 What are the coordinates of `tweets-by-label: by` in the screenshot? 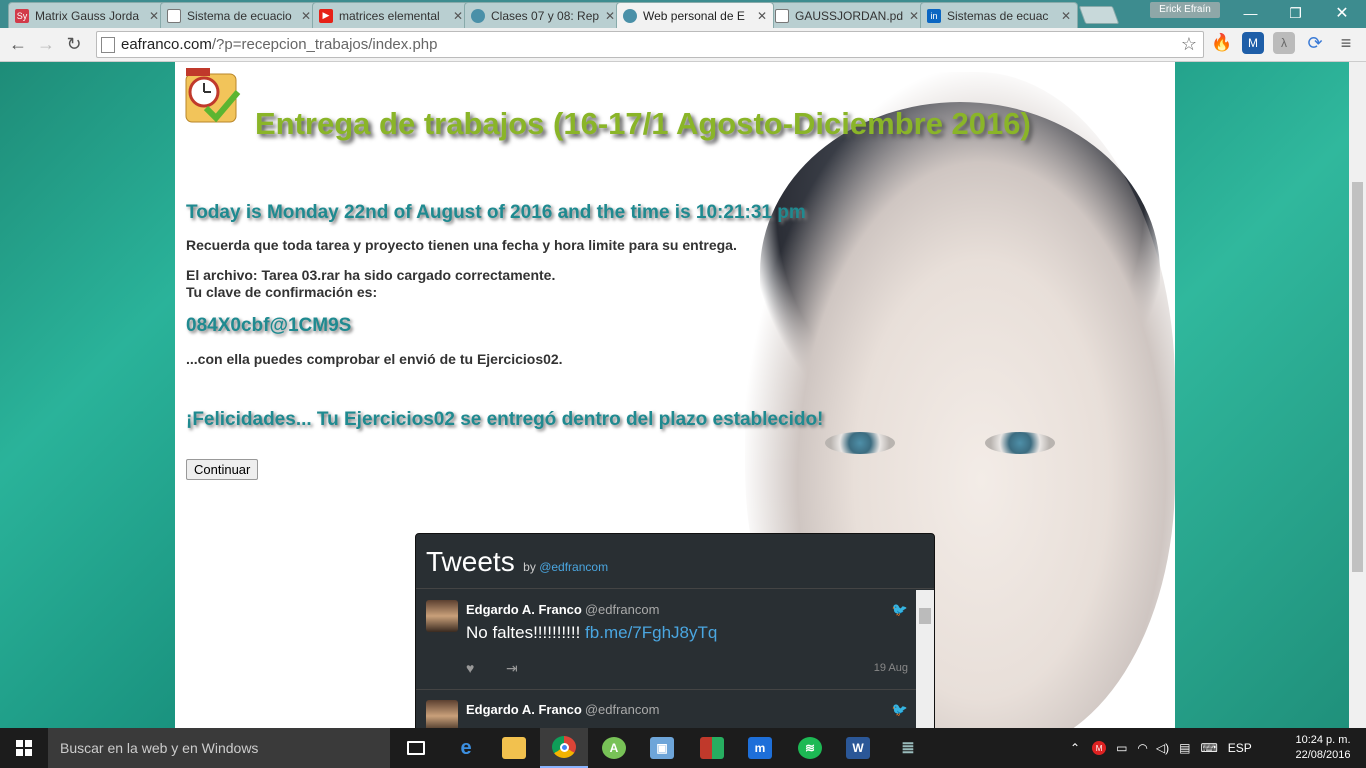 It's located at (529, 567).